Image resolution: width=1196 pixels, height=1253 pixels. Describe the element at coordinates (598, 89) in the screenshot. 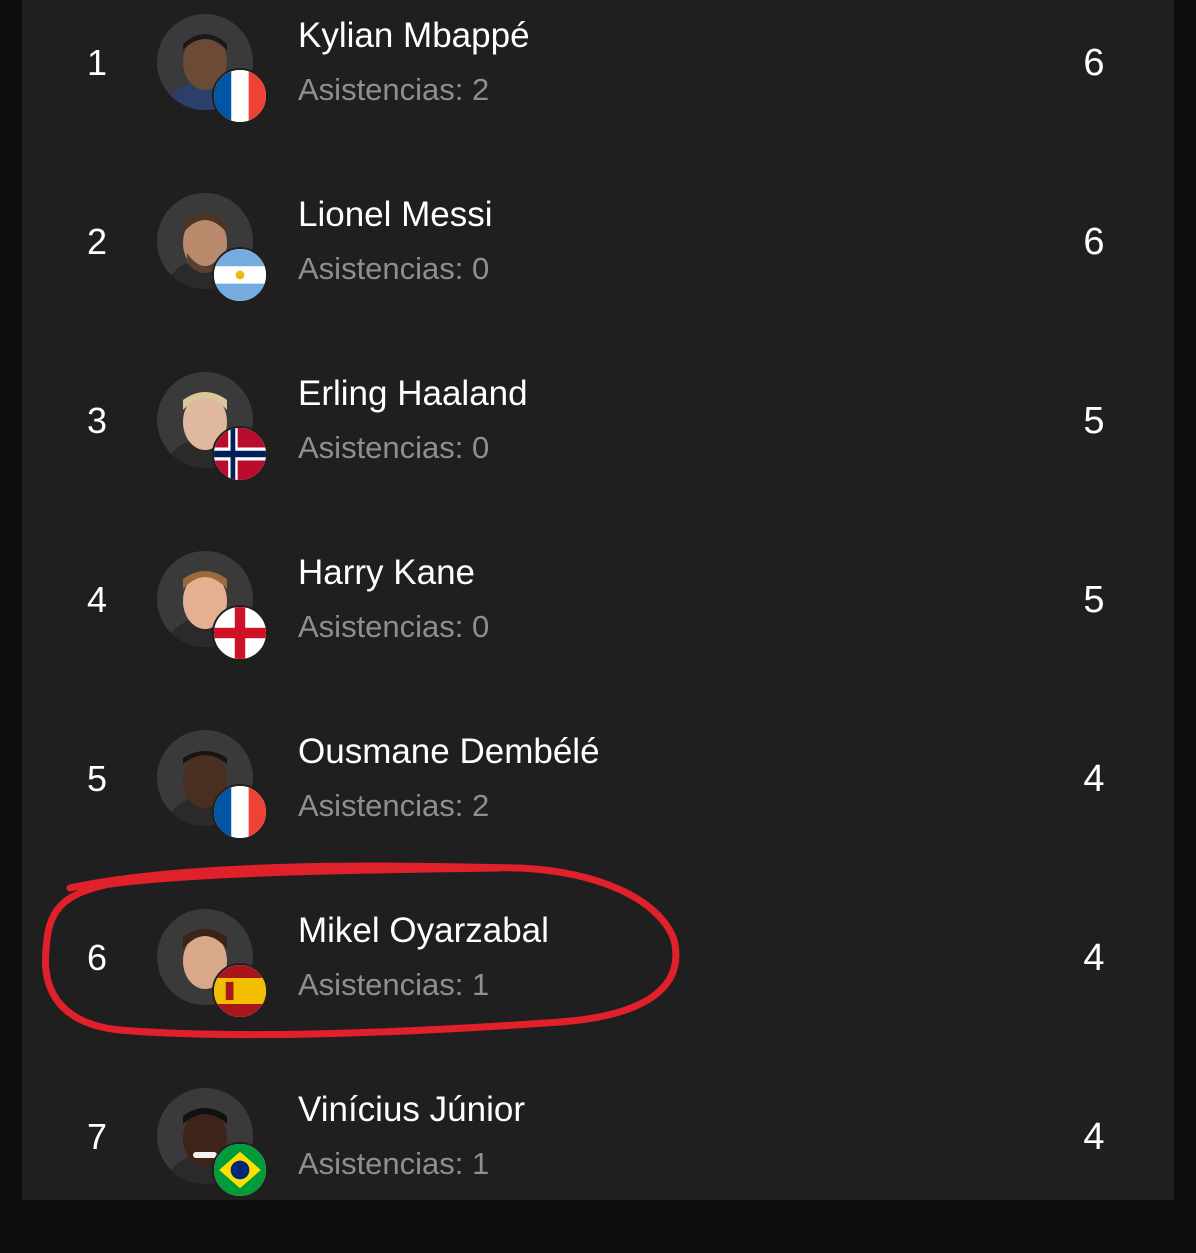

I see `list-item: 1 Kylian Mbappé Asistencias: 2 6` at that location.